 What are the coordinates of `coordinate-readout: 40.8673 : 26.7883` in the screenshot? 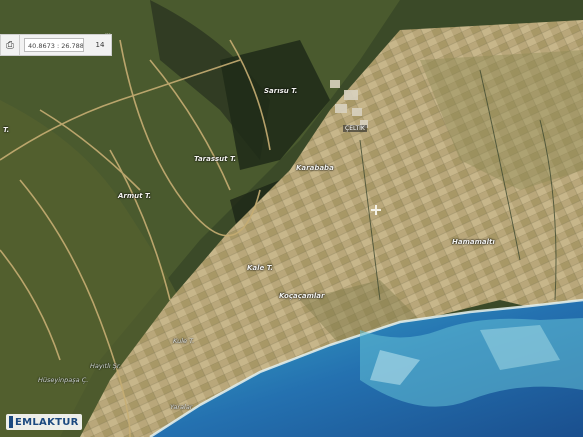 It's located at (54, 45).